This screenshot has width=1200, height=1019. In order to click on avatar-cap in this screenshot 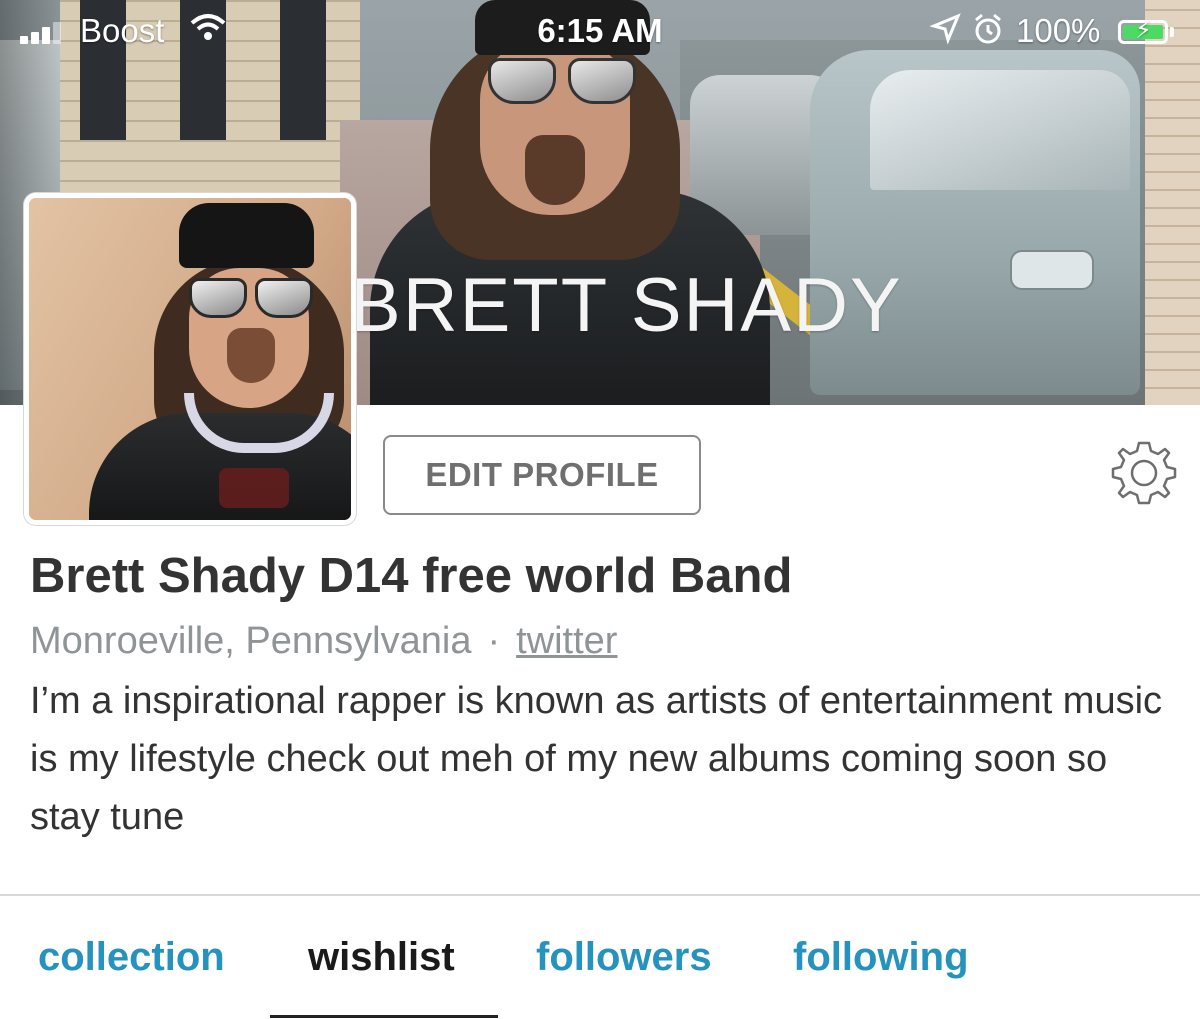, I will do `click(246, 235)`.